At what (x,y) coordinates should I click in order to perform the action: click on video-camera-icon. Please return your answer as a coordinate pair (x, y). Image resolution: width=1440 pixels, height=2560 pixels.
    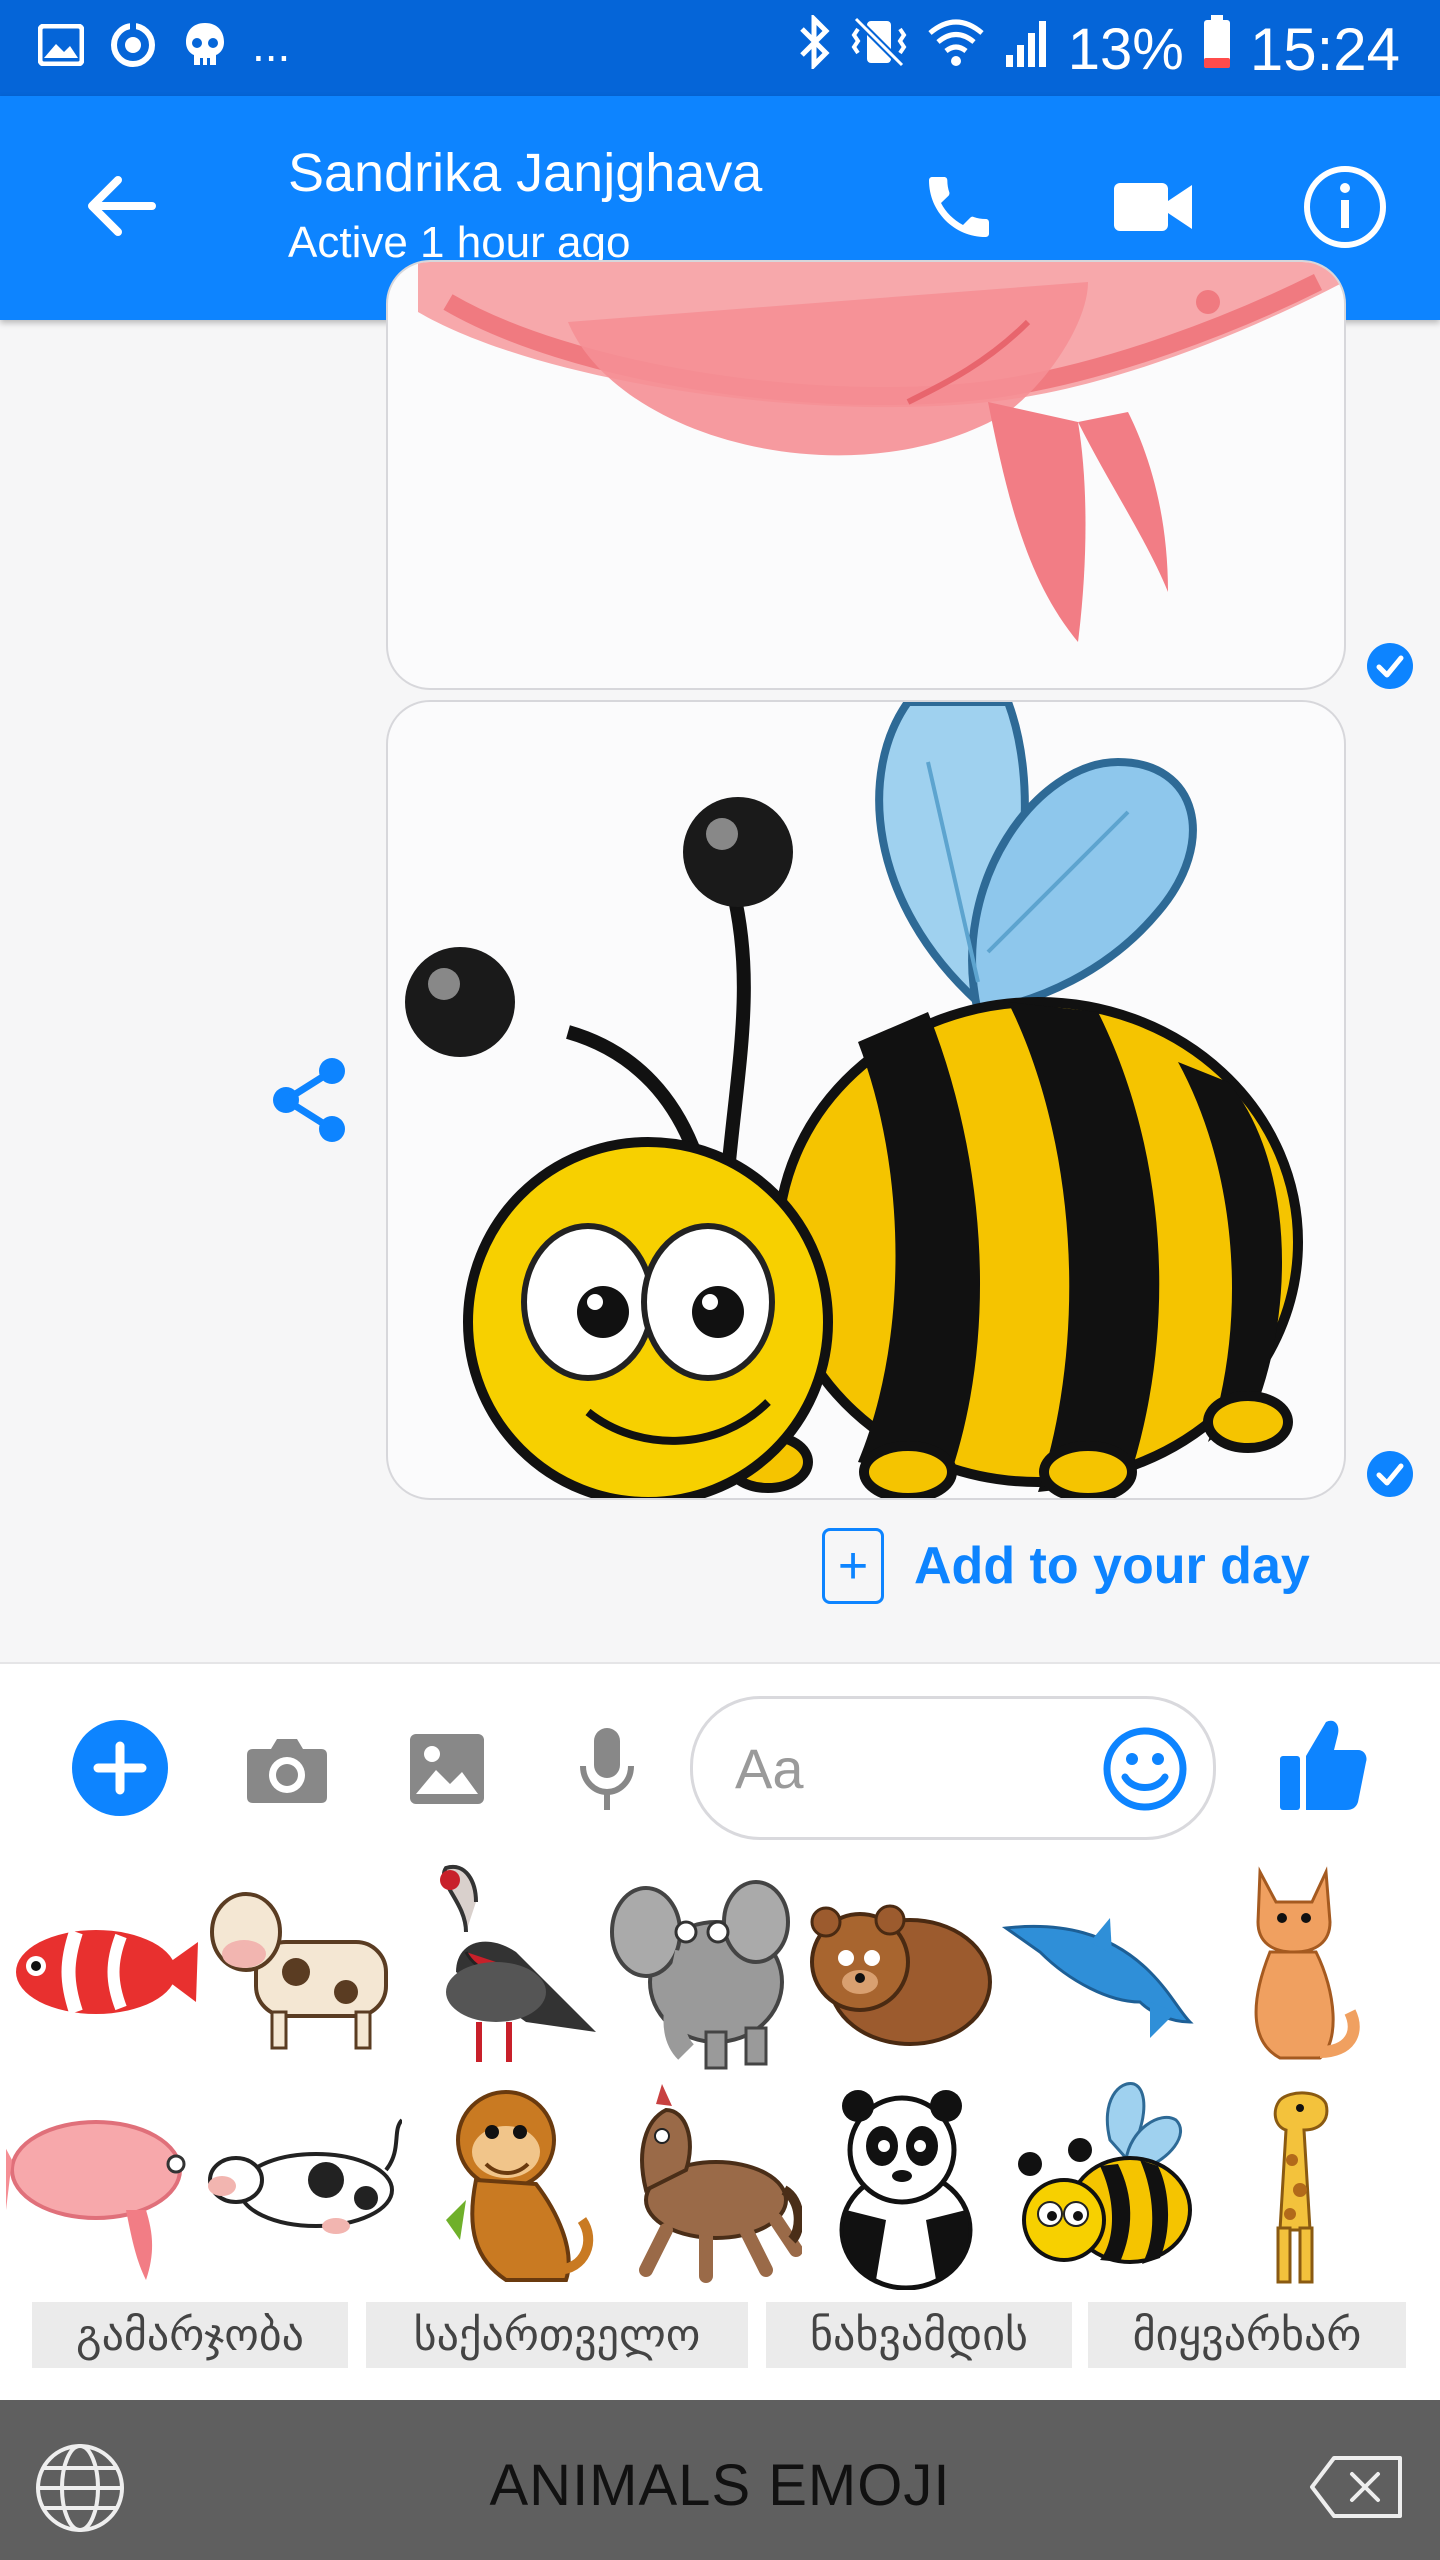
    Looking at the image, I should click on (1153, 207).